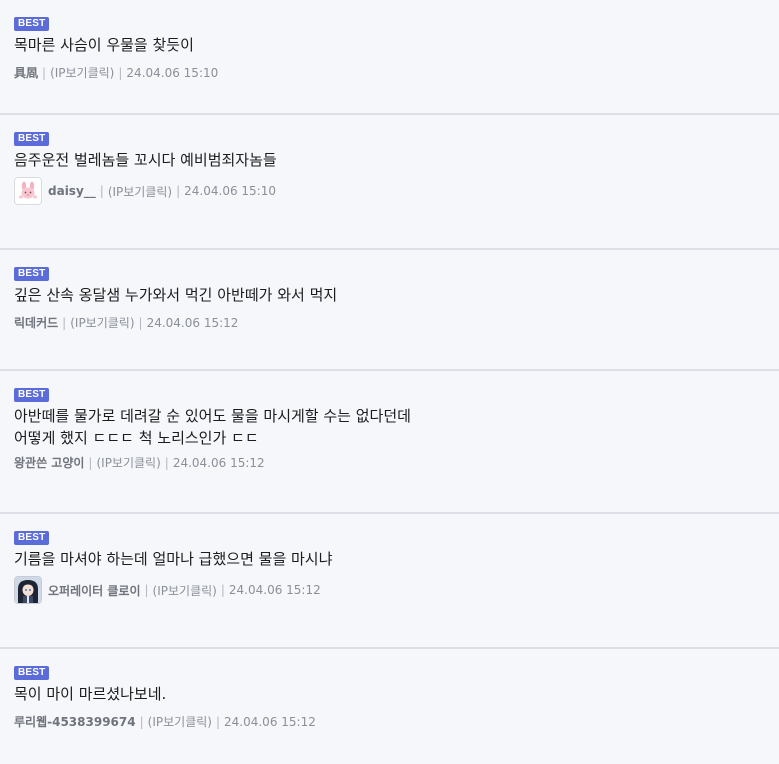 Image resolution: width=779 pixels, height=764 pixels. I want to click on comment-line: 깊은 산속 옹달샘 누가와서 먹긴 아반떼가 와서 먹지, so click(176, 295).